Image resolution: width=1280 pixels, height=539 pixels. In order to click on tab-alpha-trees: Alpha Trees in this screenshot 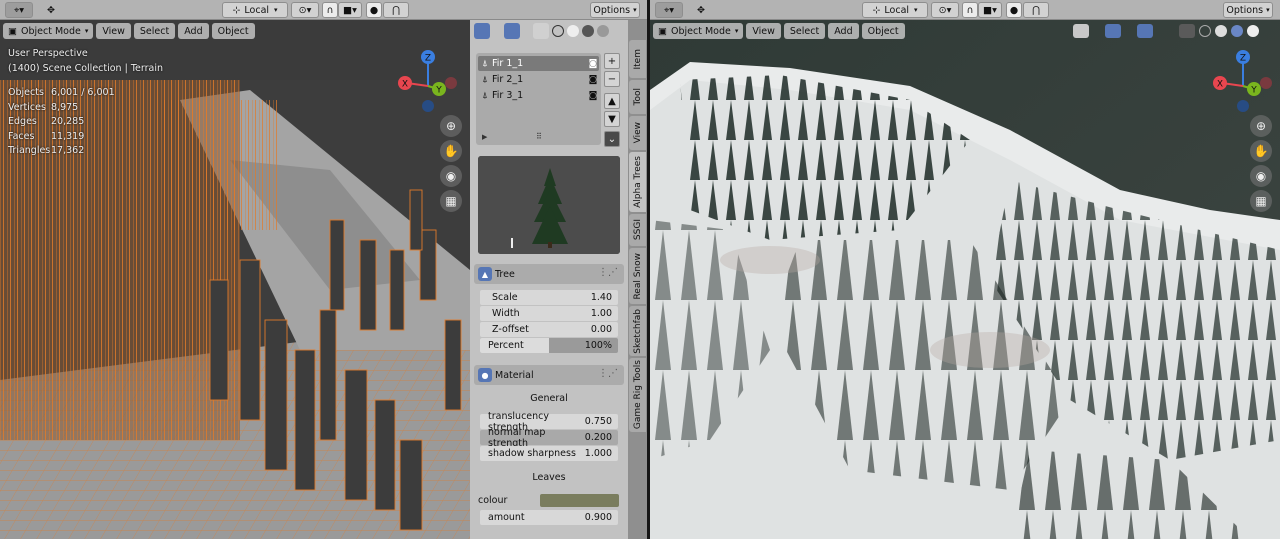, I will do `click(637, 182)`.